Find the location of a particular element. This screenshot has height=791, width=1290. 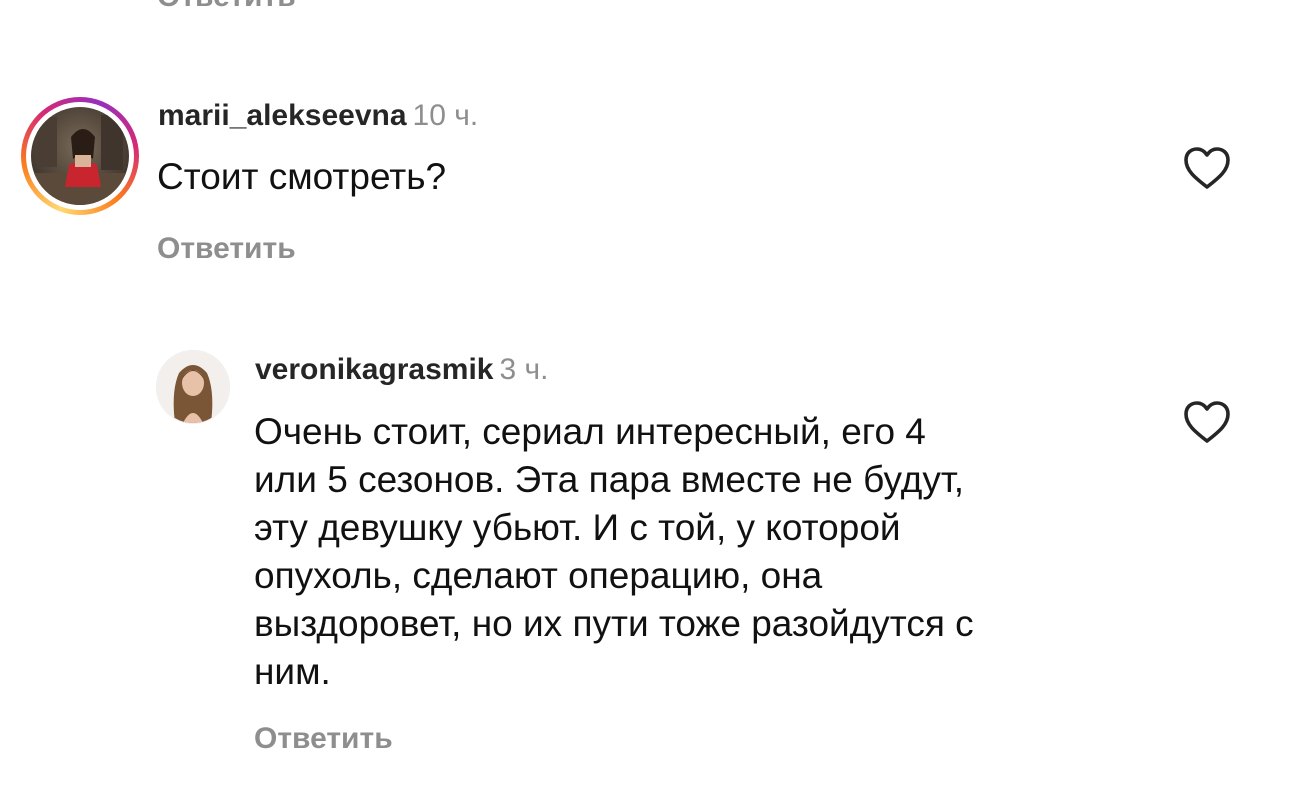

comment-text-line: или 5 сезонов. Эта пара вместе не будут, is located at coordinates (609, 479).